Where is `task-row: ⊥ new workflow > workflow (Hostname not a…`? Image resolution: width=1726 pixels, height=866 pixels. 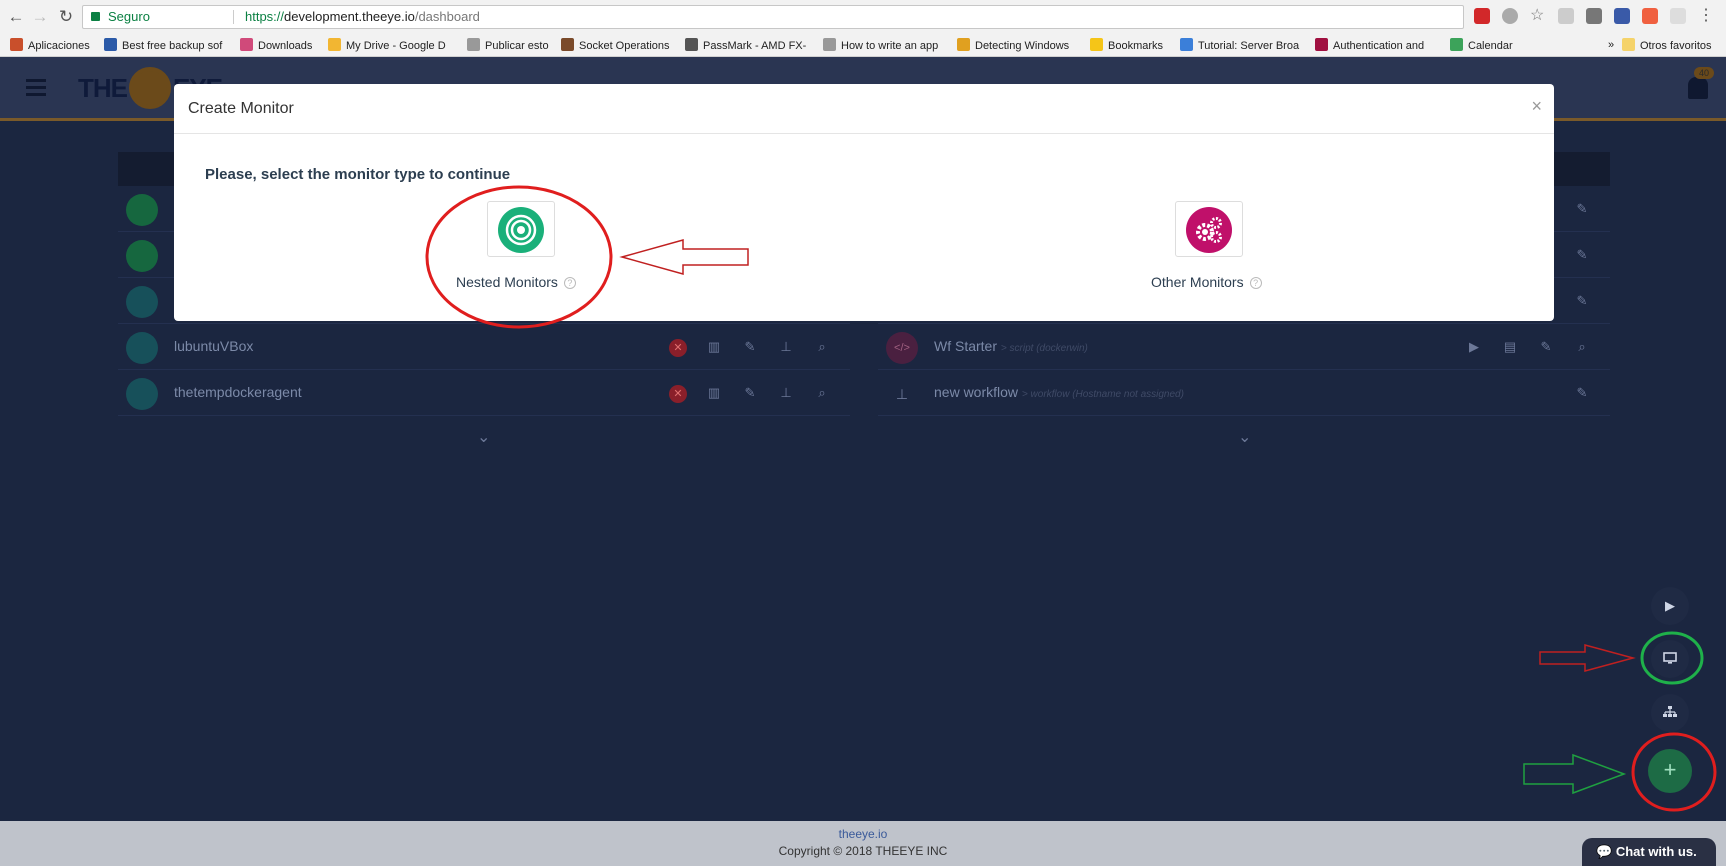 task-row: ⊥ new workflow > workflow (Hostname not a… is located at coordinates (1244, 393).